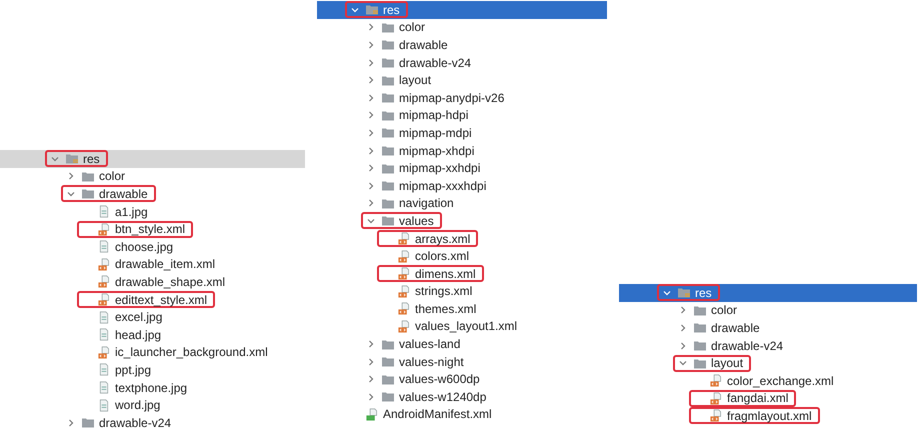 Image resolution: width=922 pixels, height=433 pixels. What do you see at coordinates (476, 203) in the screenshot?
I see `tree-row: navigation` at bounding box center [476, 203].